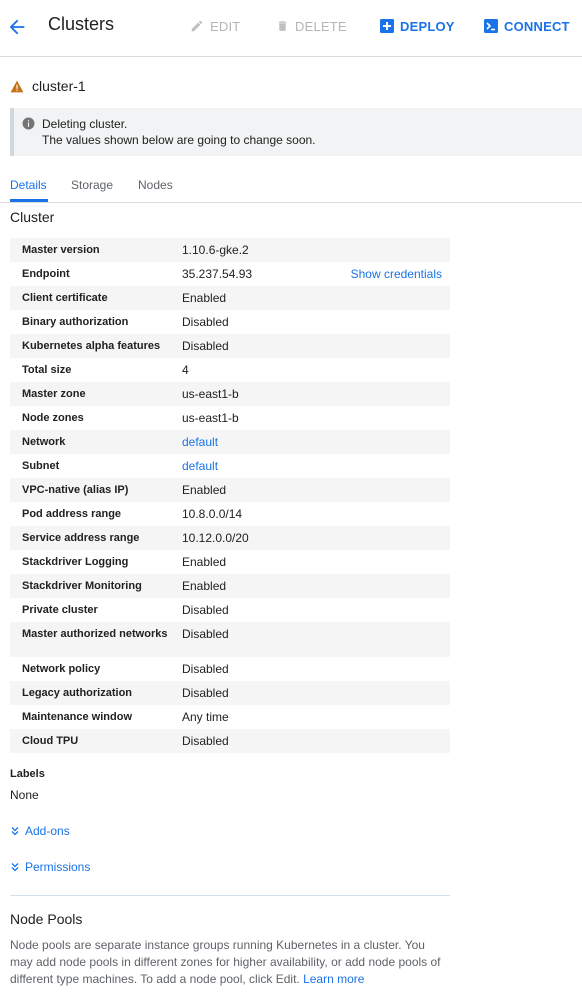 This screenshot has width=582, height=1000. What do you see at coordinates (44, 442) in the screenshot?
I see `row-key: Network` at bounding box center [44, 442].